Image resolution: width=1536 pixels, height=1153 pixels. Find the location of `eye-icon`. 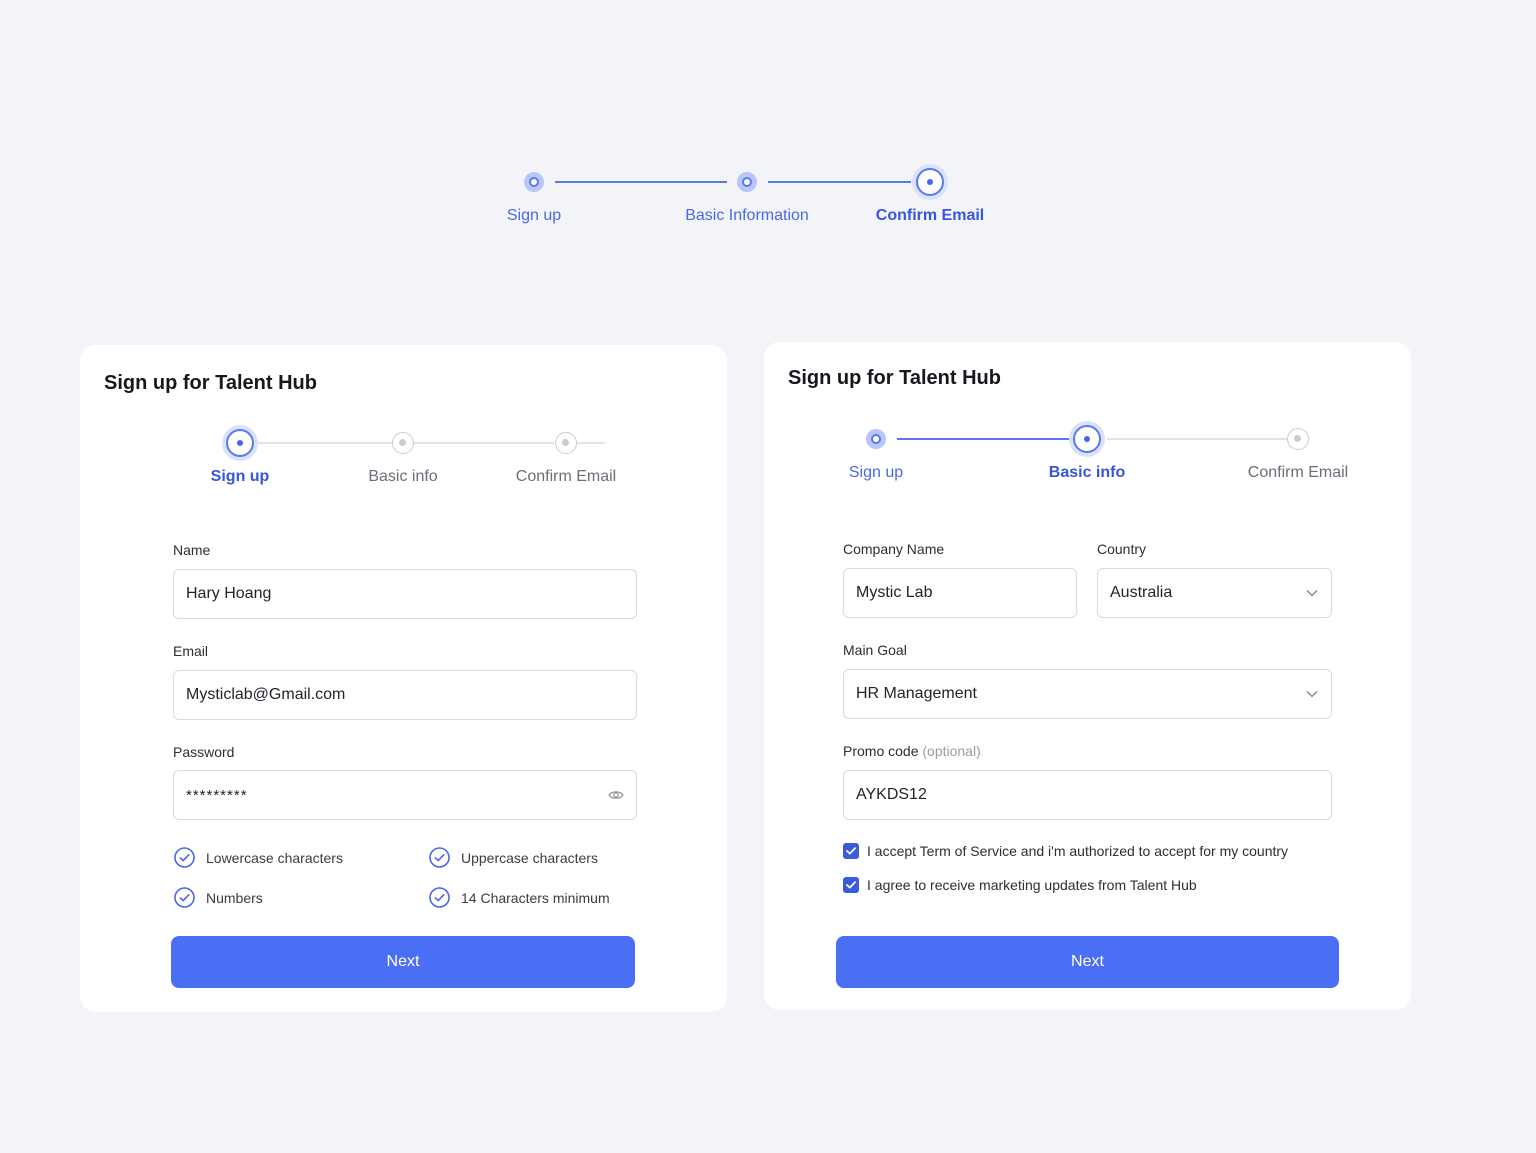

eye-icon is located at coordinates (616, 795).